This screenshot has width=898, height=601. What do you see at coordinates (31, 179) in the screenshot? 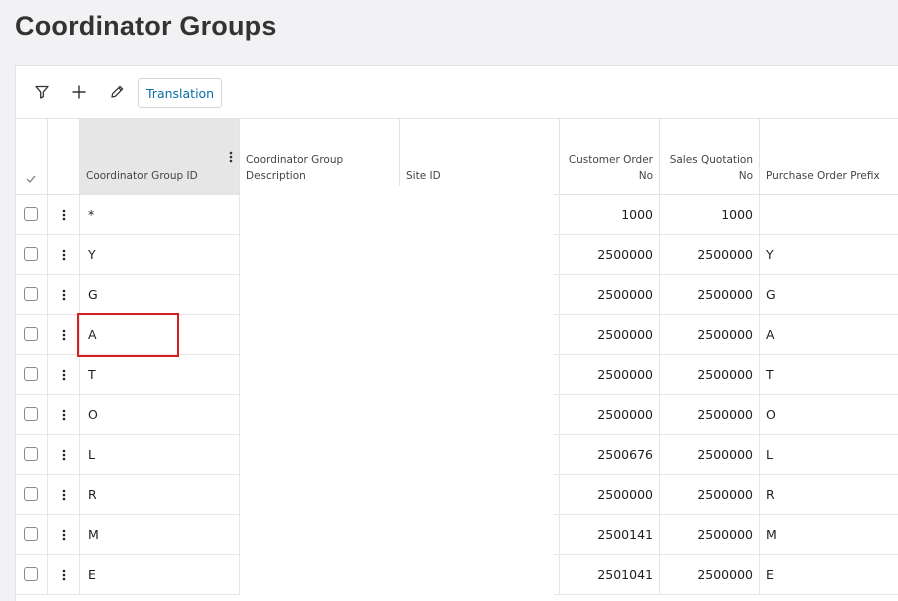
I see `check-icon` at bounding box center [31, 179].